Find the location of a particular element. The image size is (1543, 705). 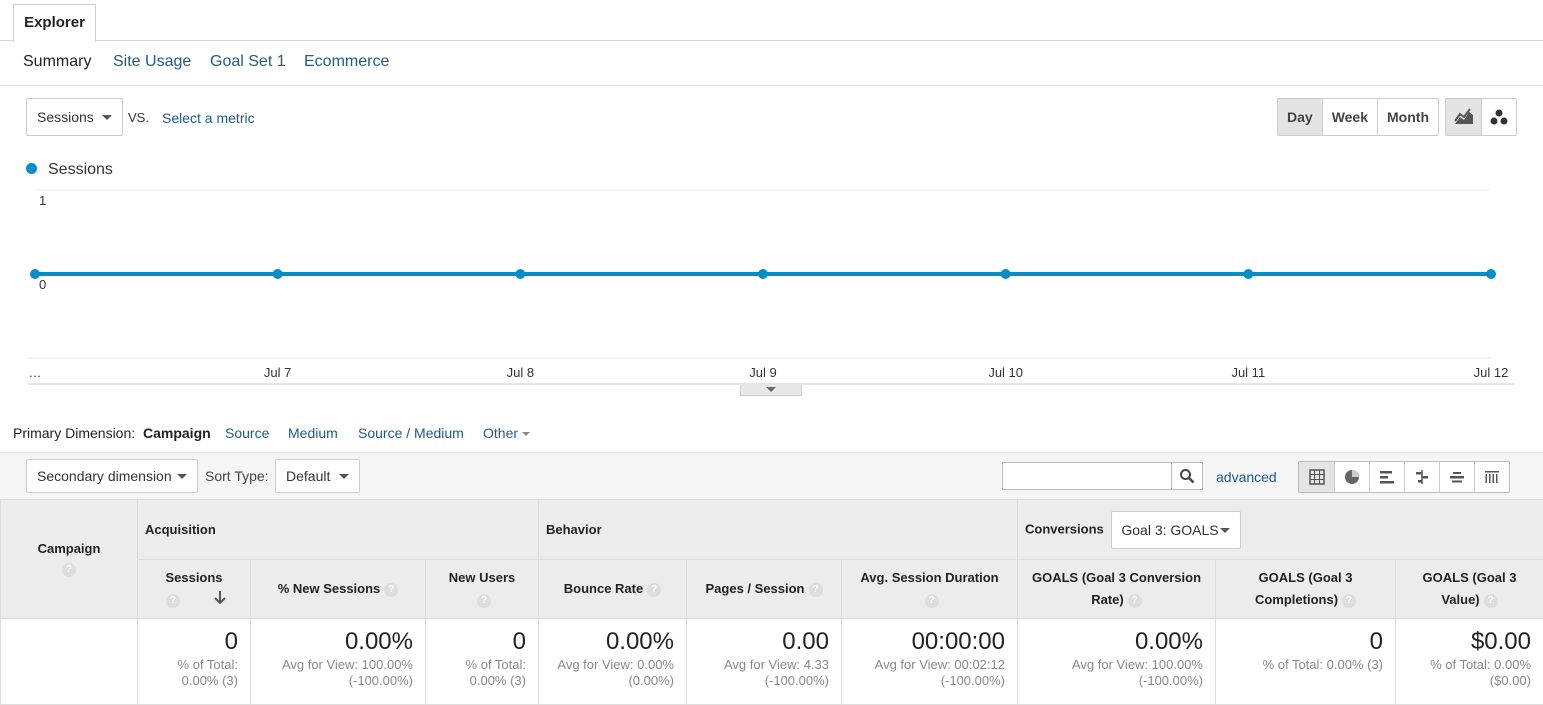

dimension-source-medium: Source / Medium is located at coordinates (411, 433).